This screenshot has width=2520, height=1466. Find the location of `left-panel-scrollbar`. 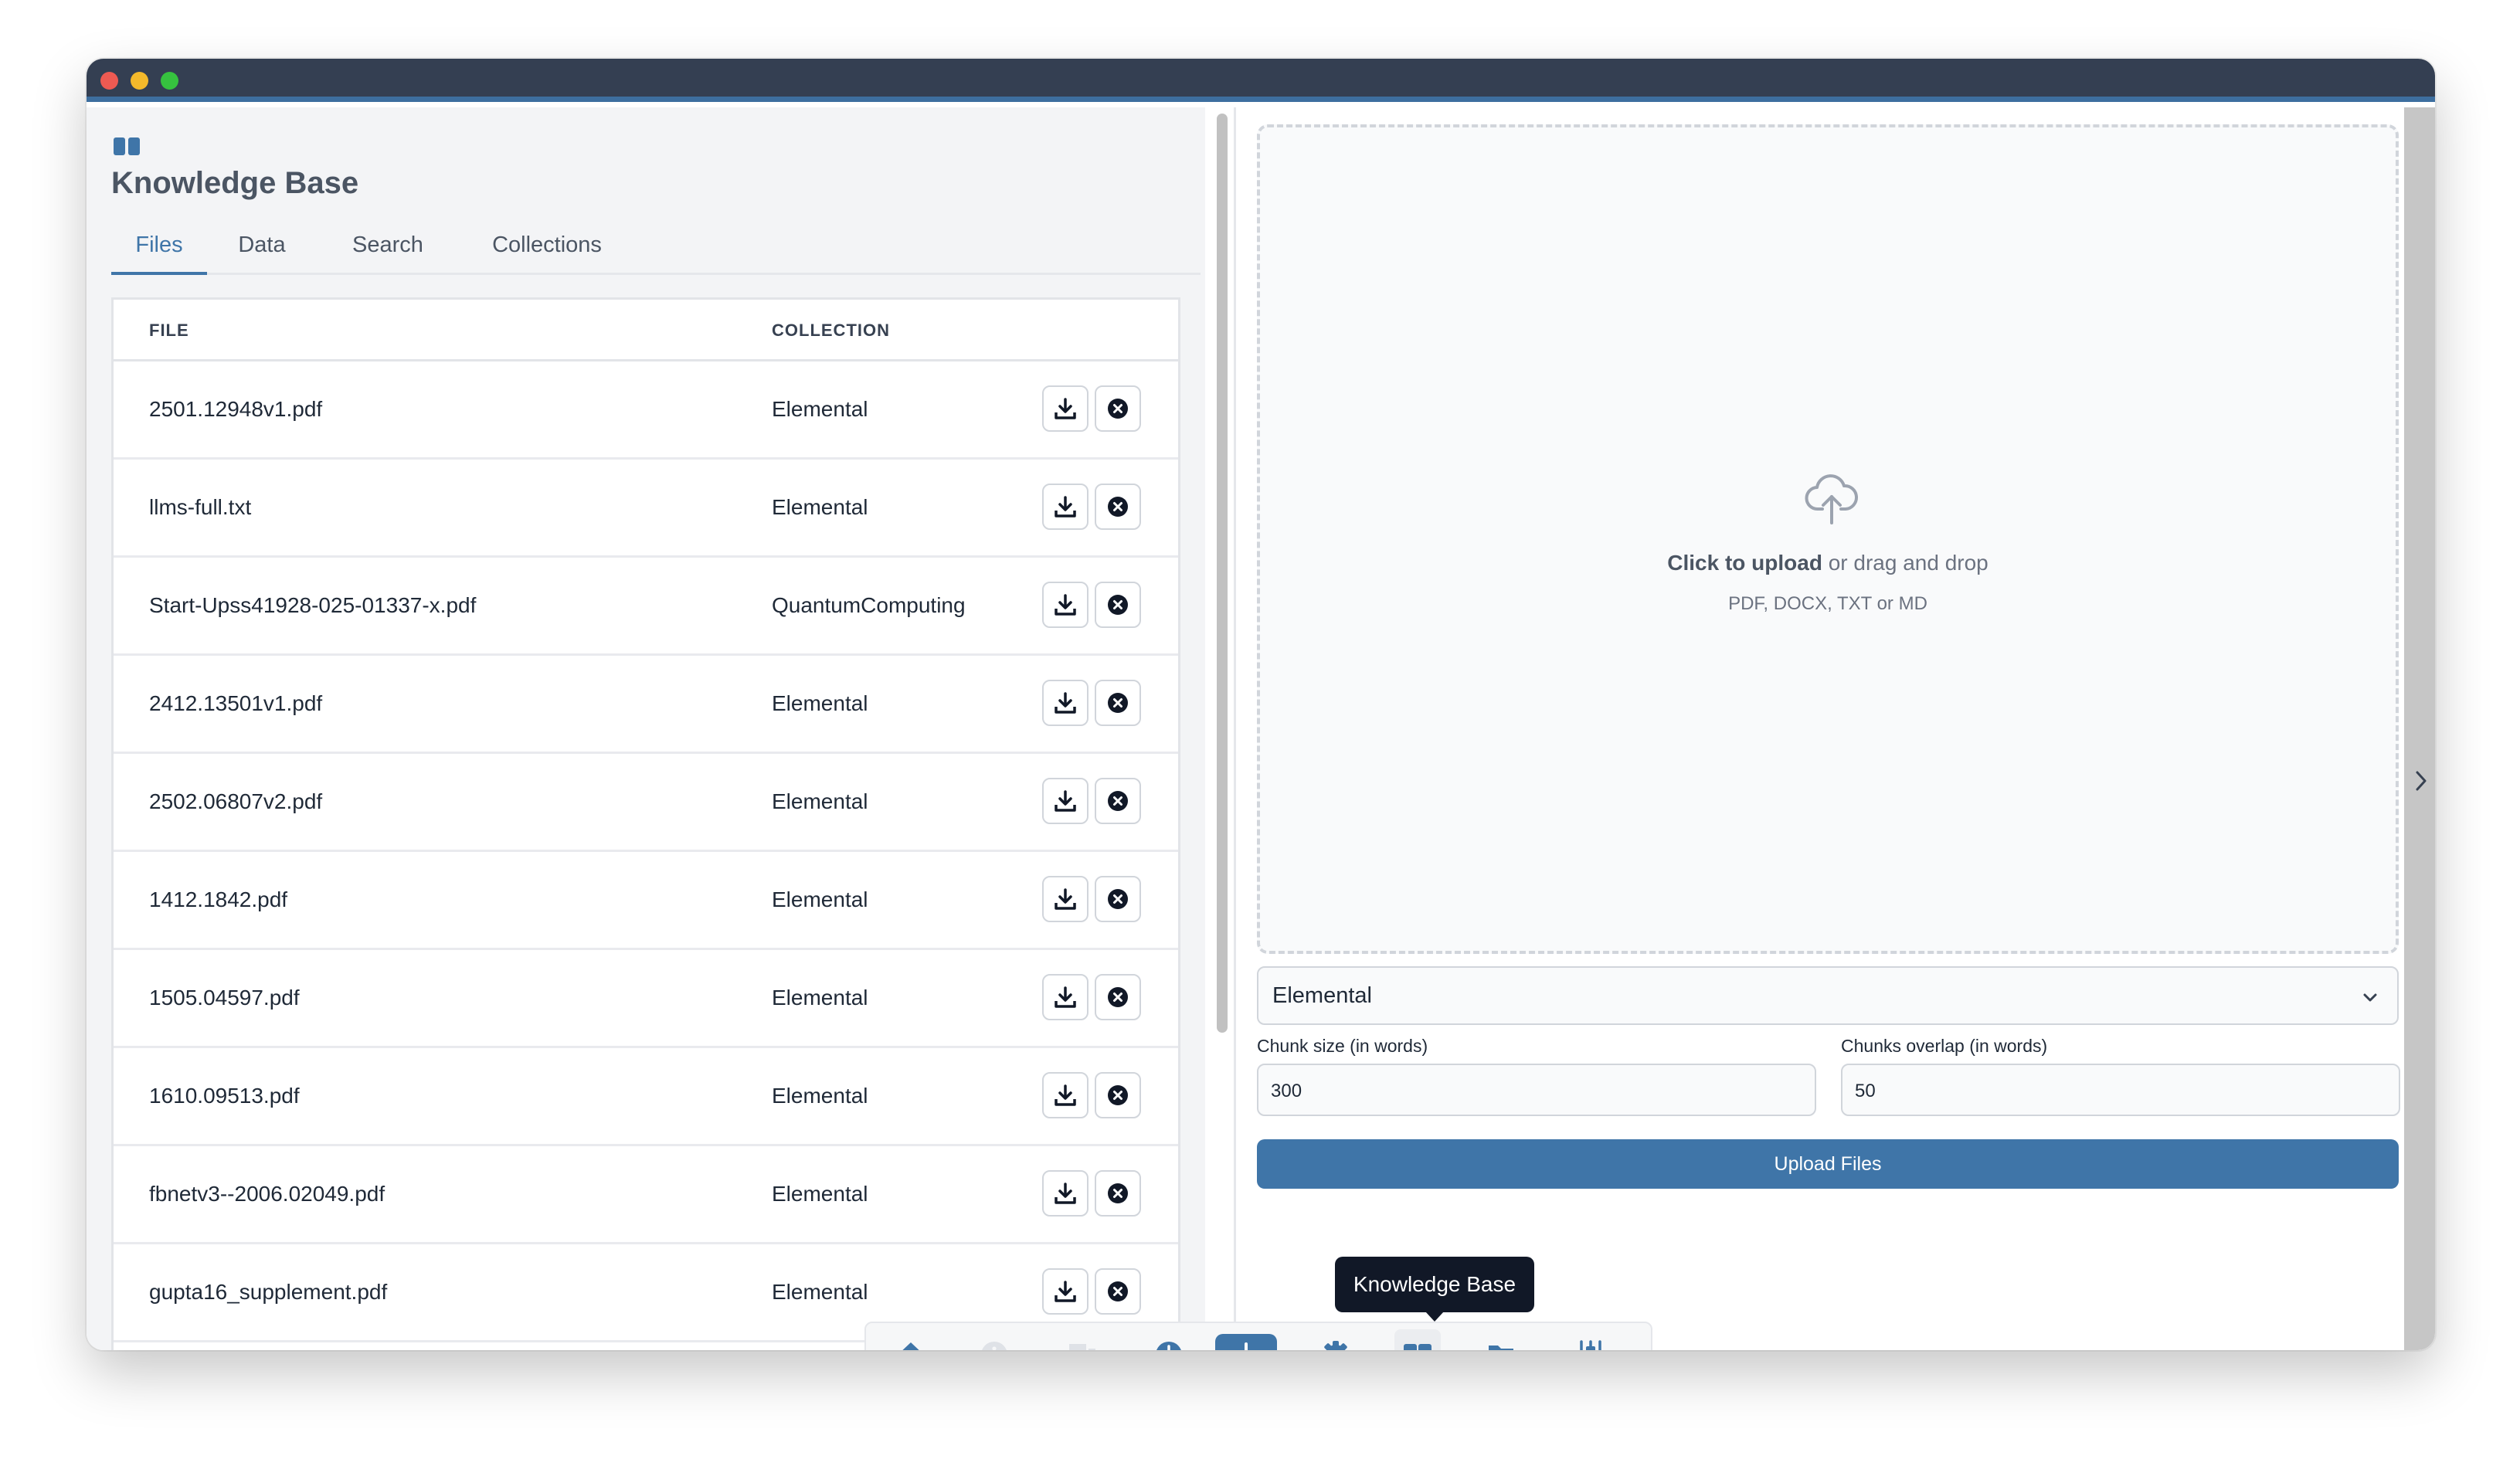

left-panel-scrollbar is located at coordinates (1222, 728).